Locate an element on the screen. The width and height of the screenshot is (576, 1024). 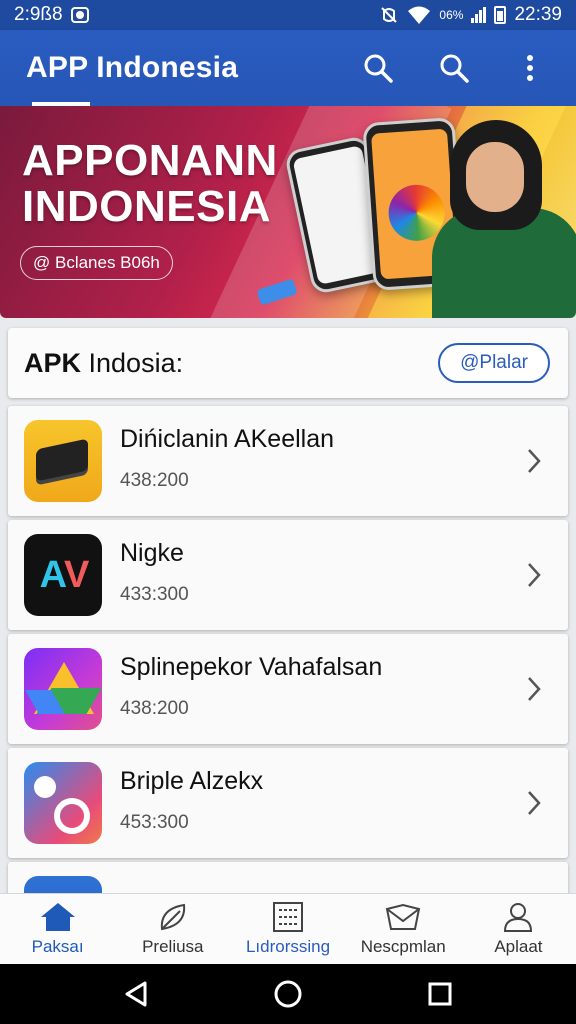
status-time: 22:39 is located at coordinates (538, 14).